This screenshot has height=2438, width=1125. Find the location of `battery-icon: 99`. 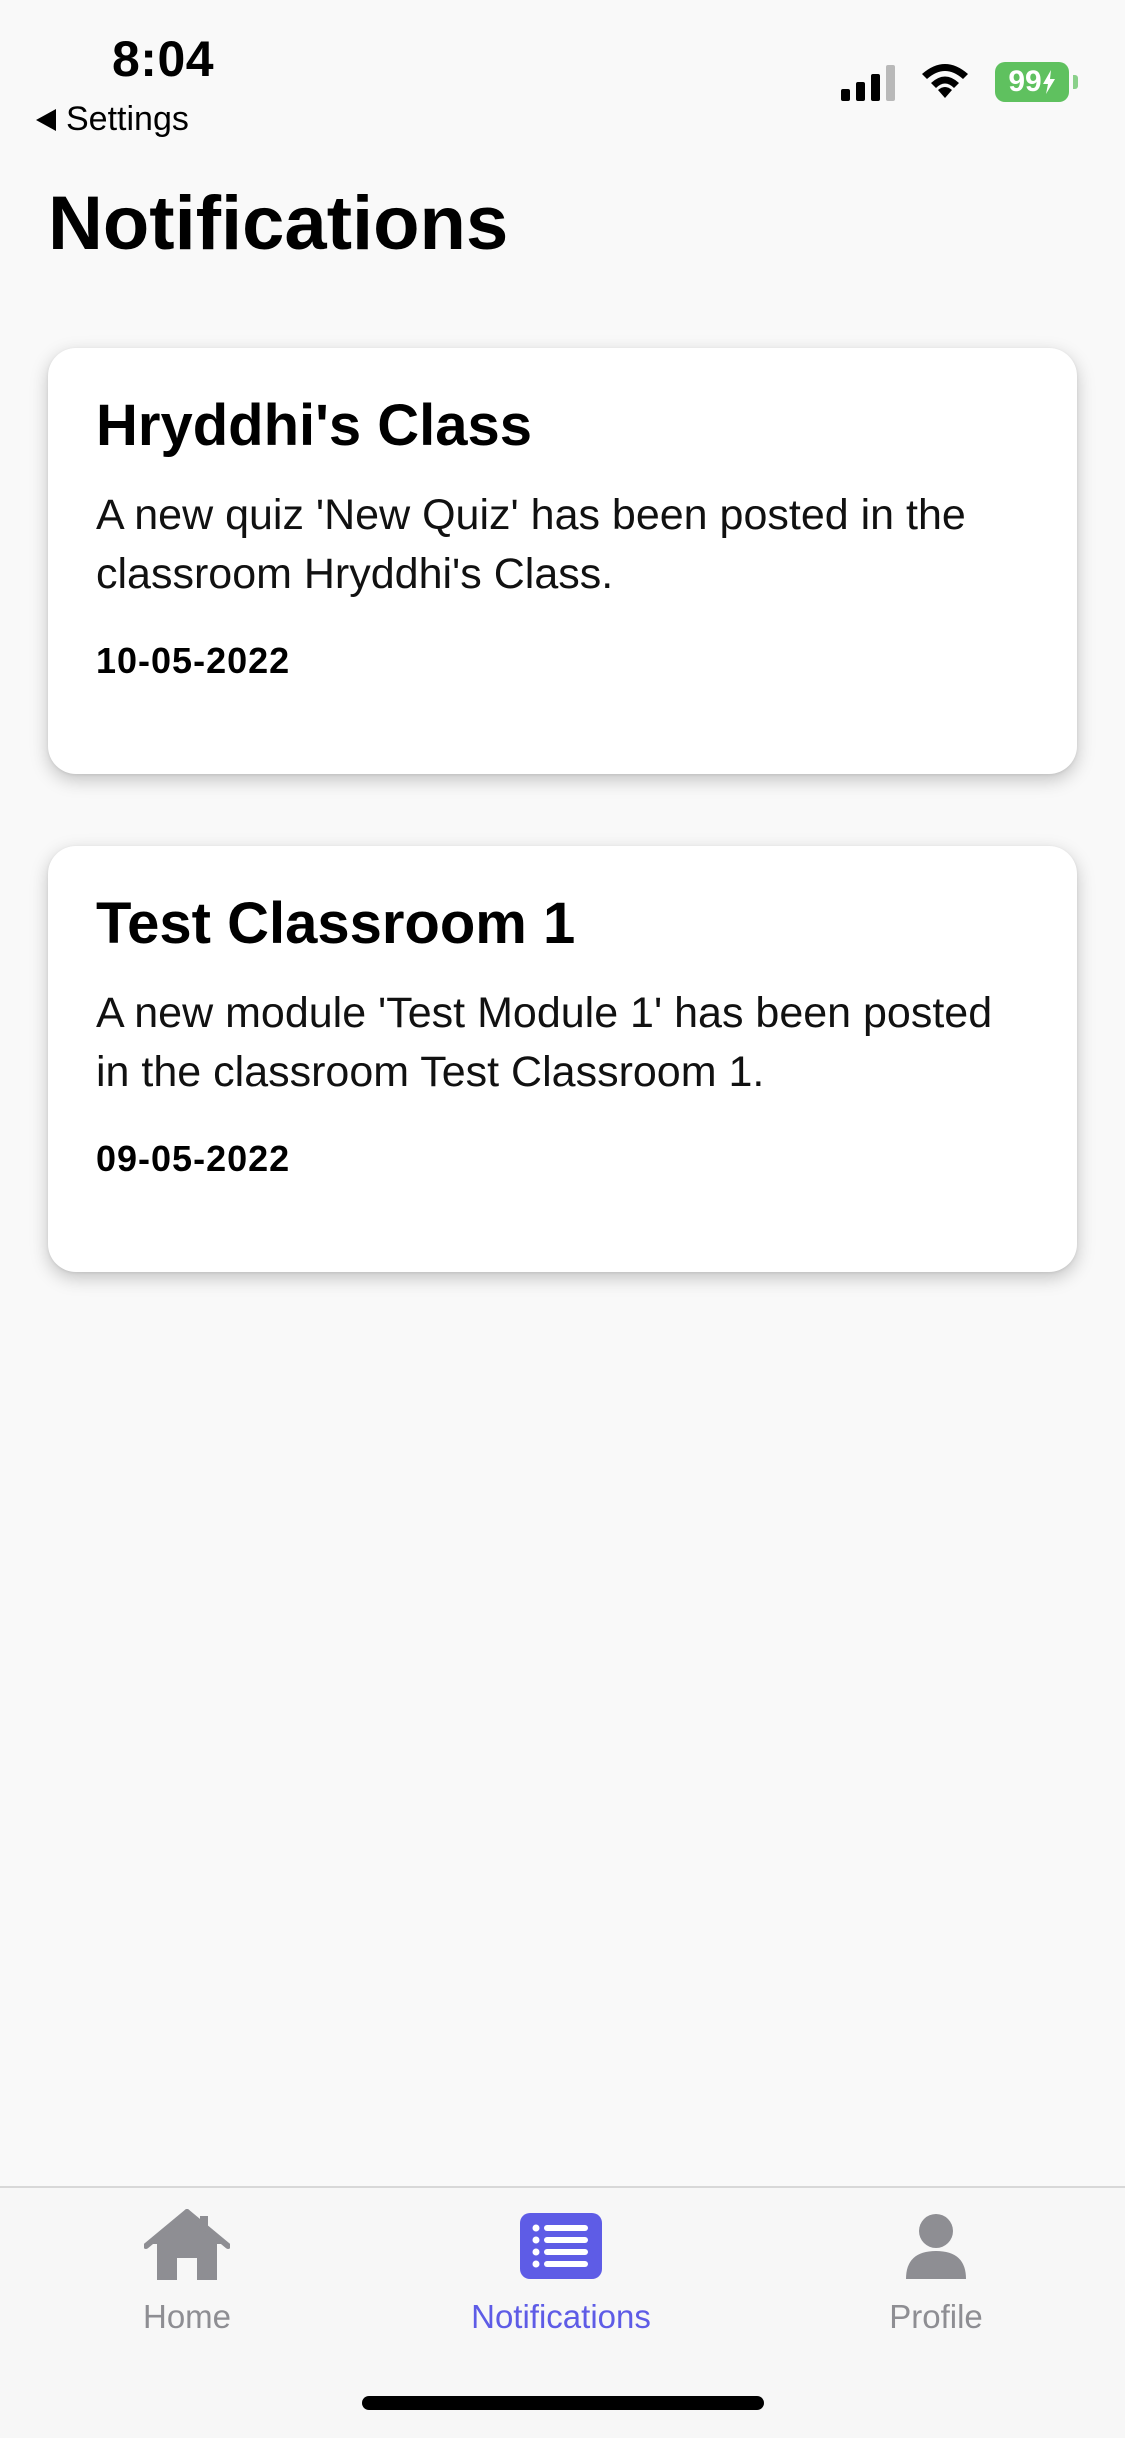

battery-icon: 99 is located at coordinates (1036, 82).